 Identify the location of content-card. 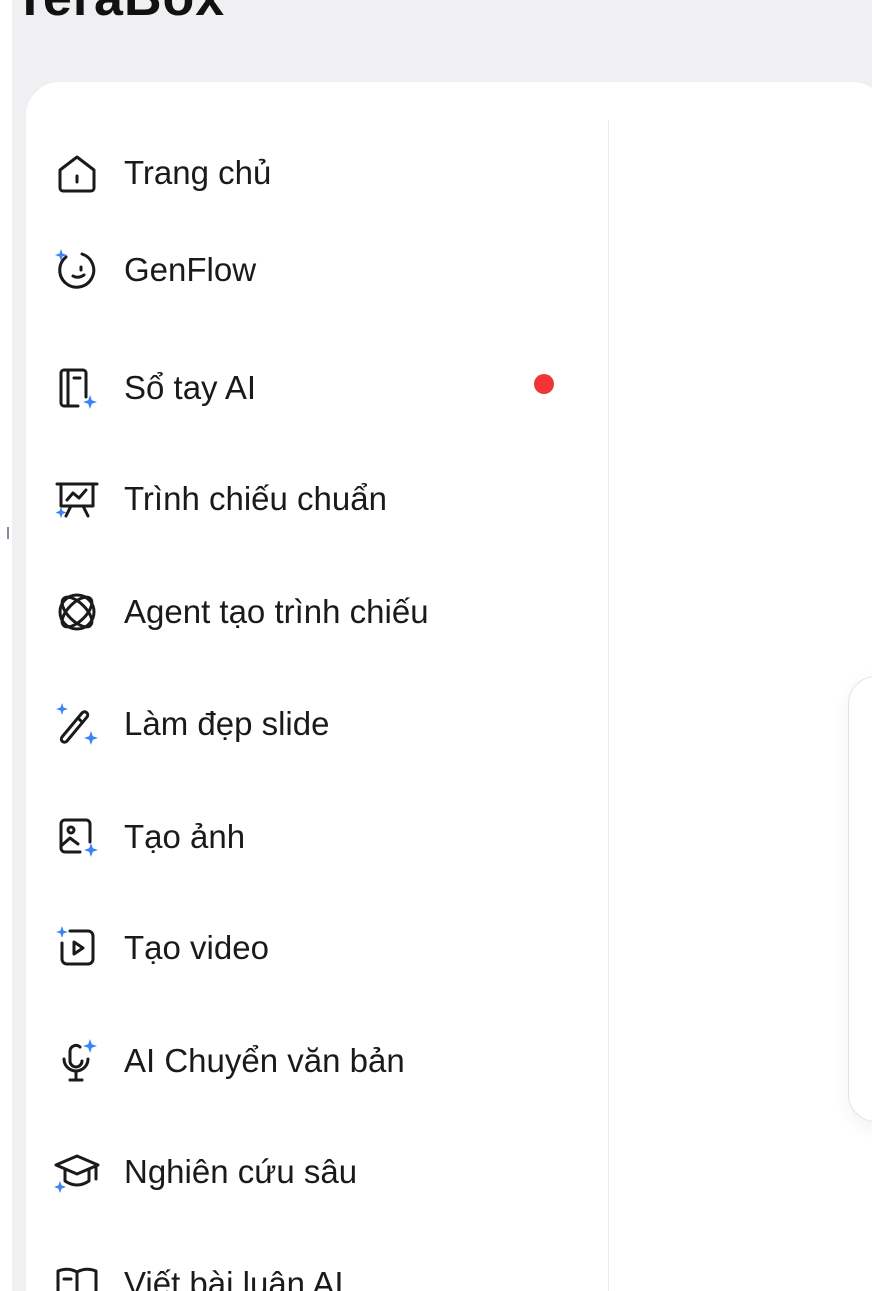
(860, 899).